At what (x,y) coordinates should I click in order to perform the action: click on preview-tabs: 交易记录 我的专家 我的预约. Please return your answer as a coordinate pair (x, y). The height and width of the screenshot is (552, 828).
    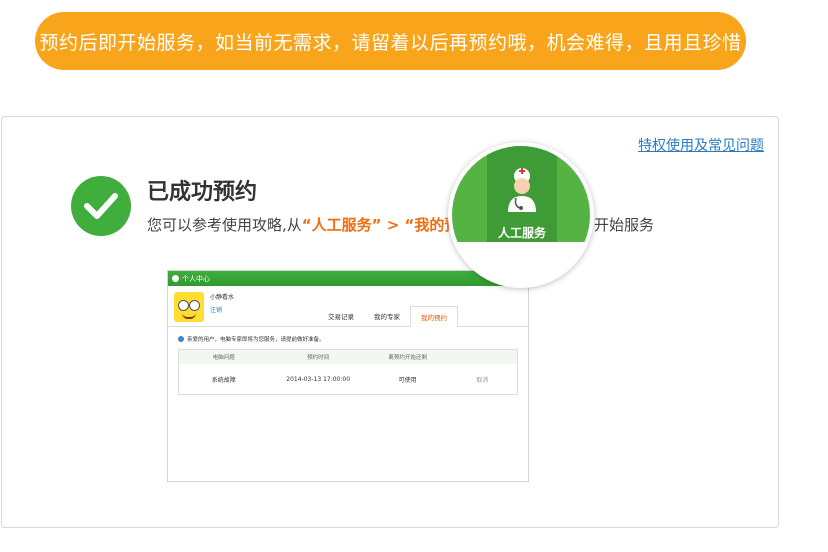
    Looking at the image, I should click on (388, 316).